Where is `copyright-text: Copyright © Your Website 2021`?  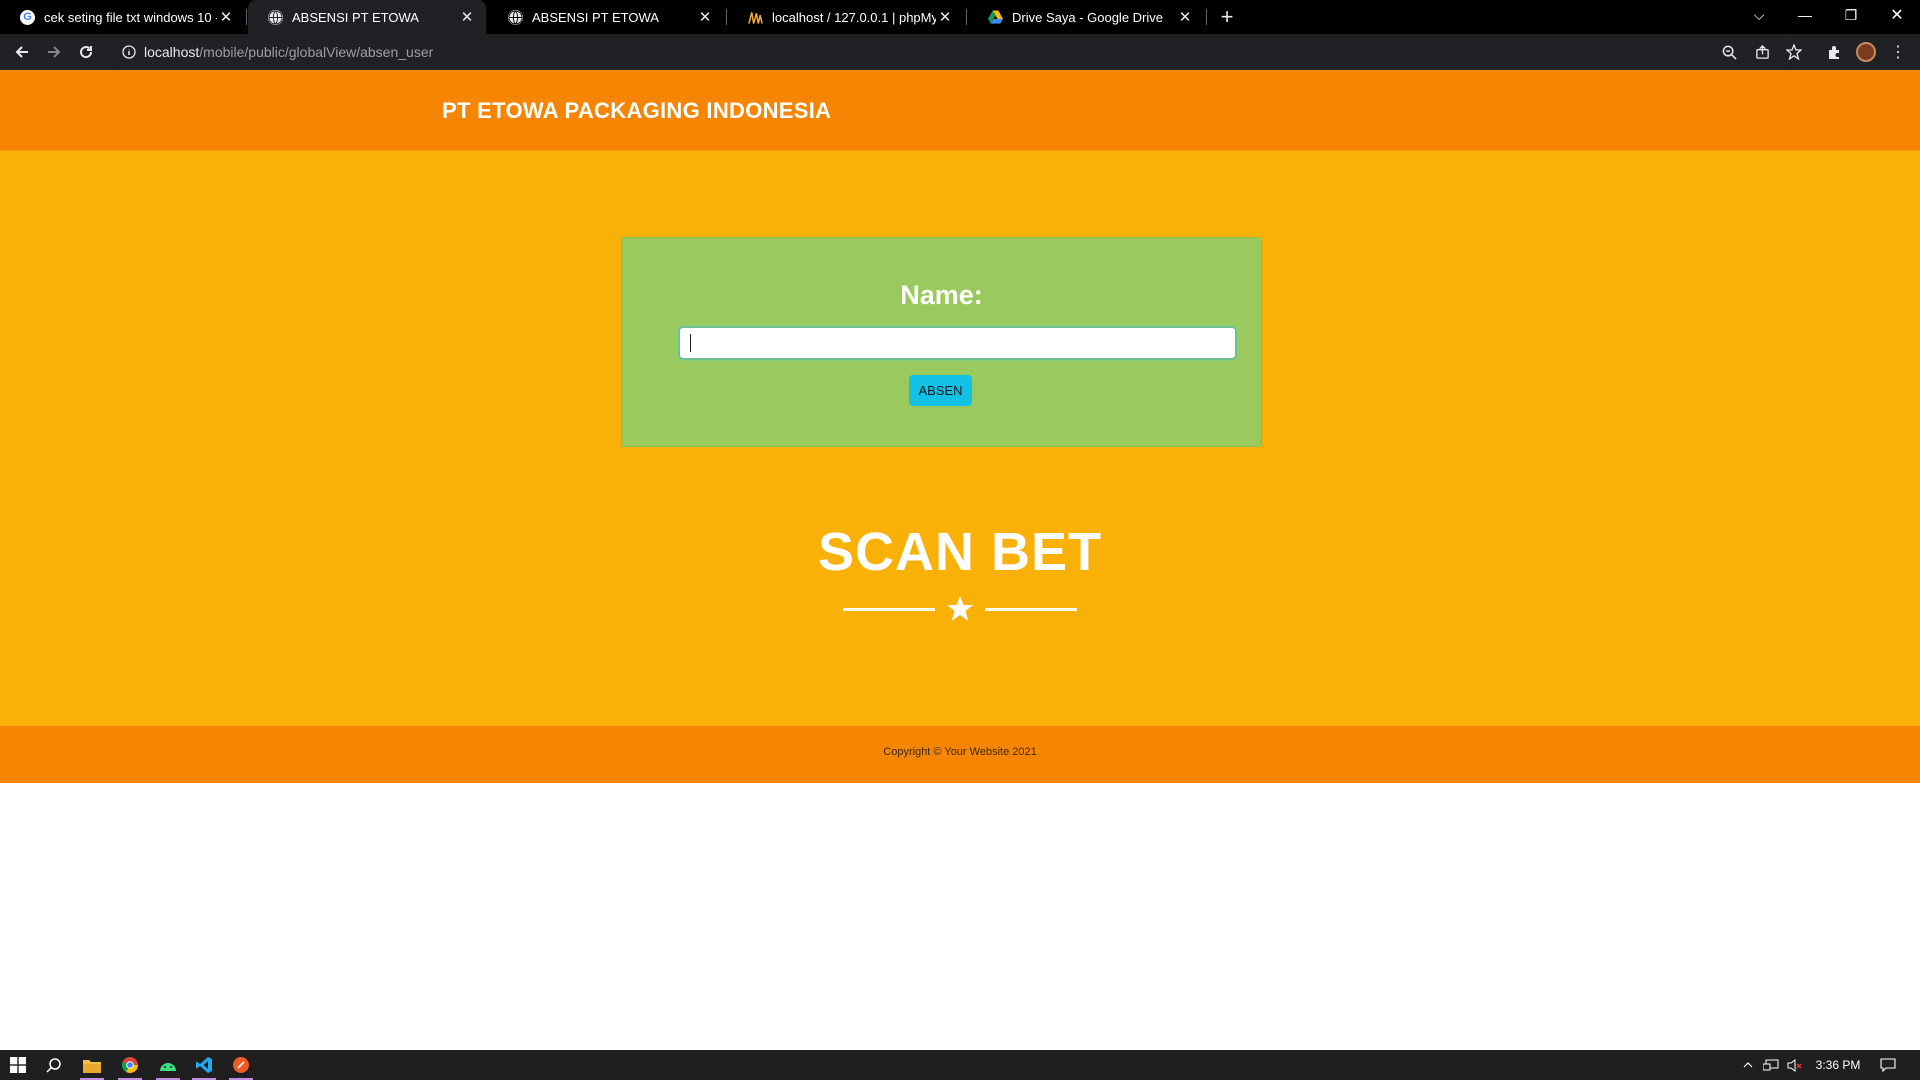 copyright-text: Copyright © Your Website 2021 is located at coordinates (960, 752).